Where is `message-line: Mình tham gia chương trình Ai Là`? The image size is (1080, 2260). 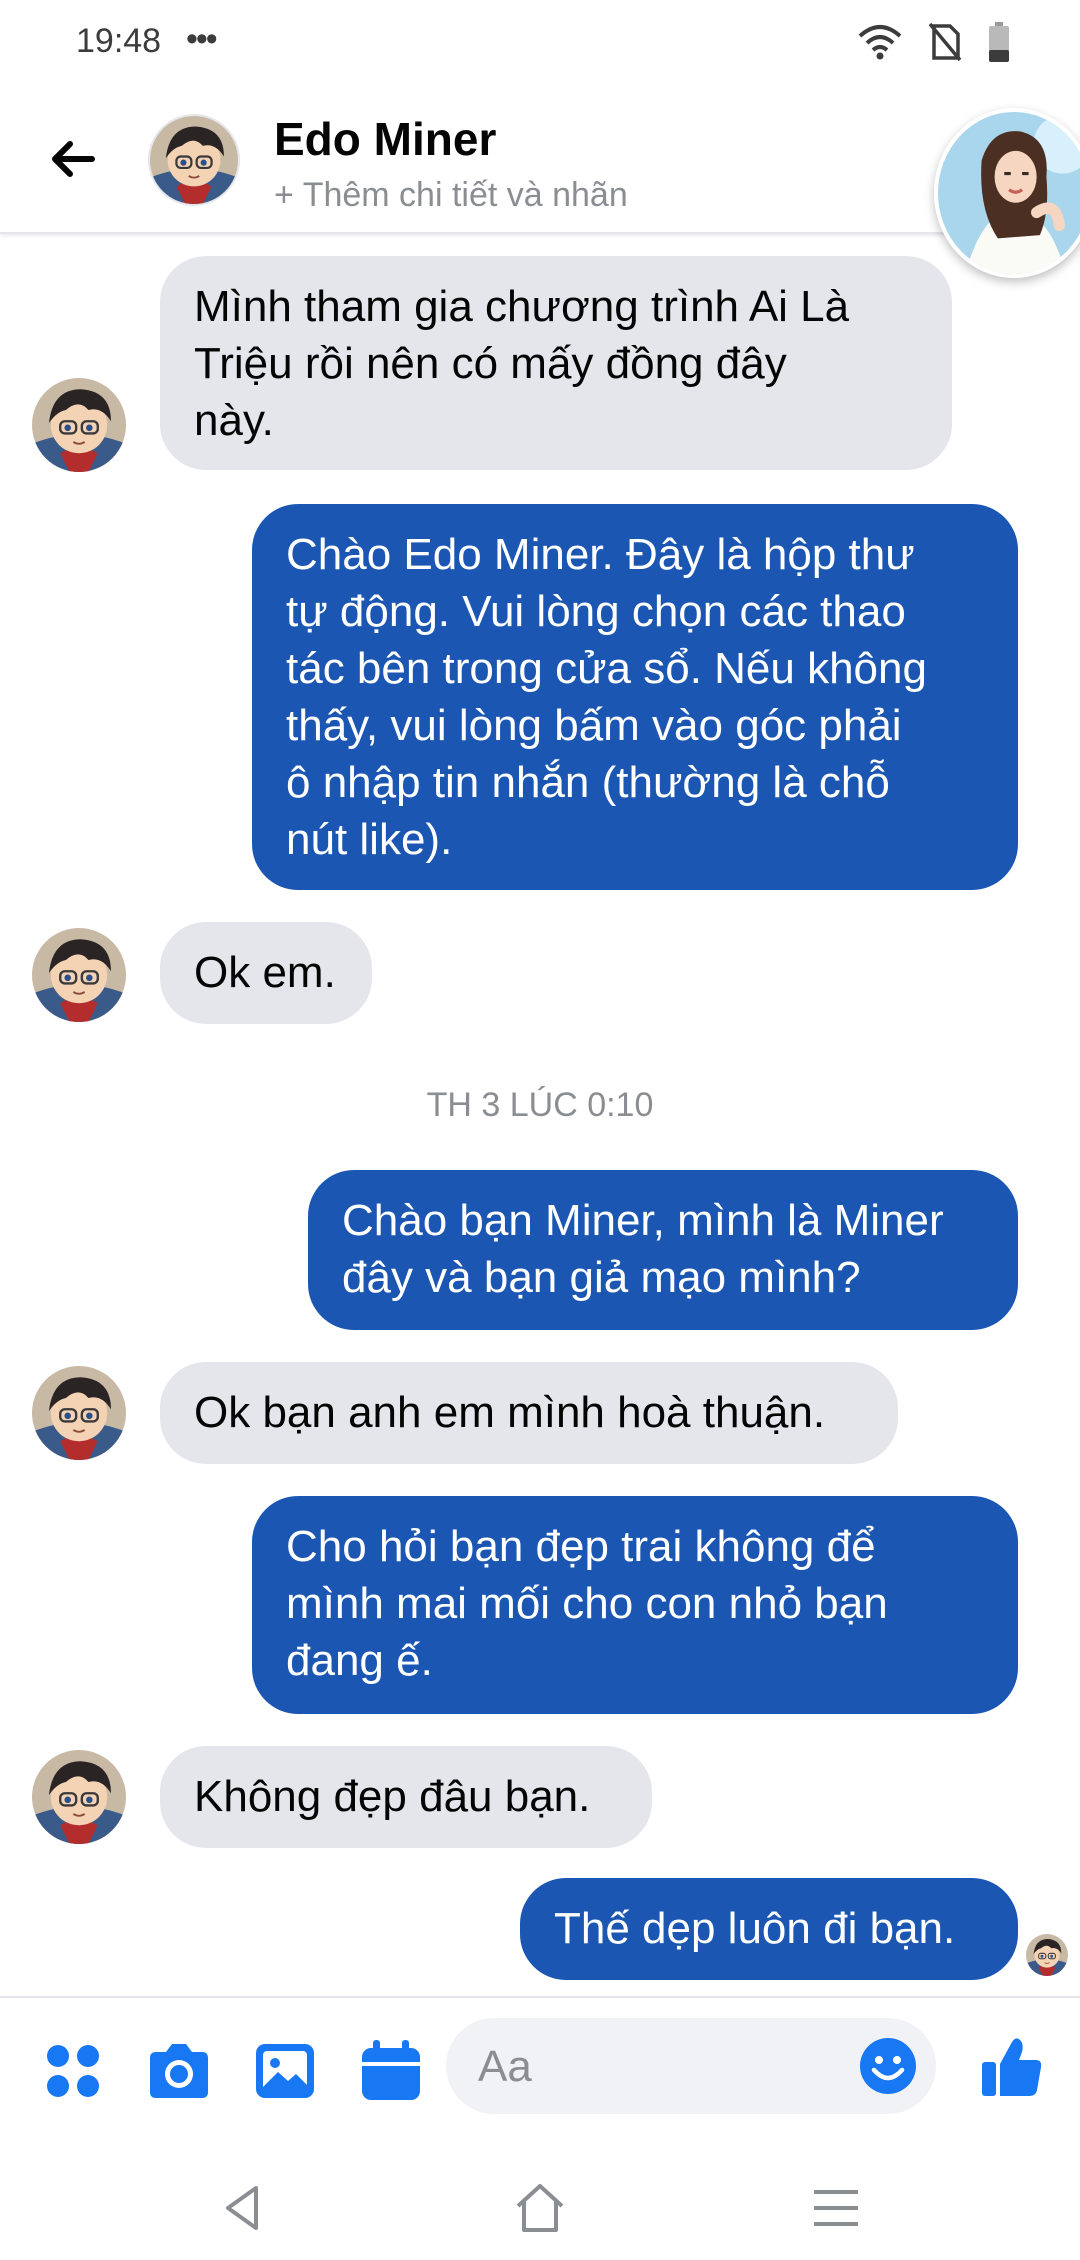 message-line: Mình tham gia chương trình Ai Là is located at coordinates (522, 306).